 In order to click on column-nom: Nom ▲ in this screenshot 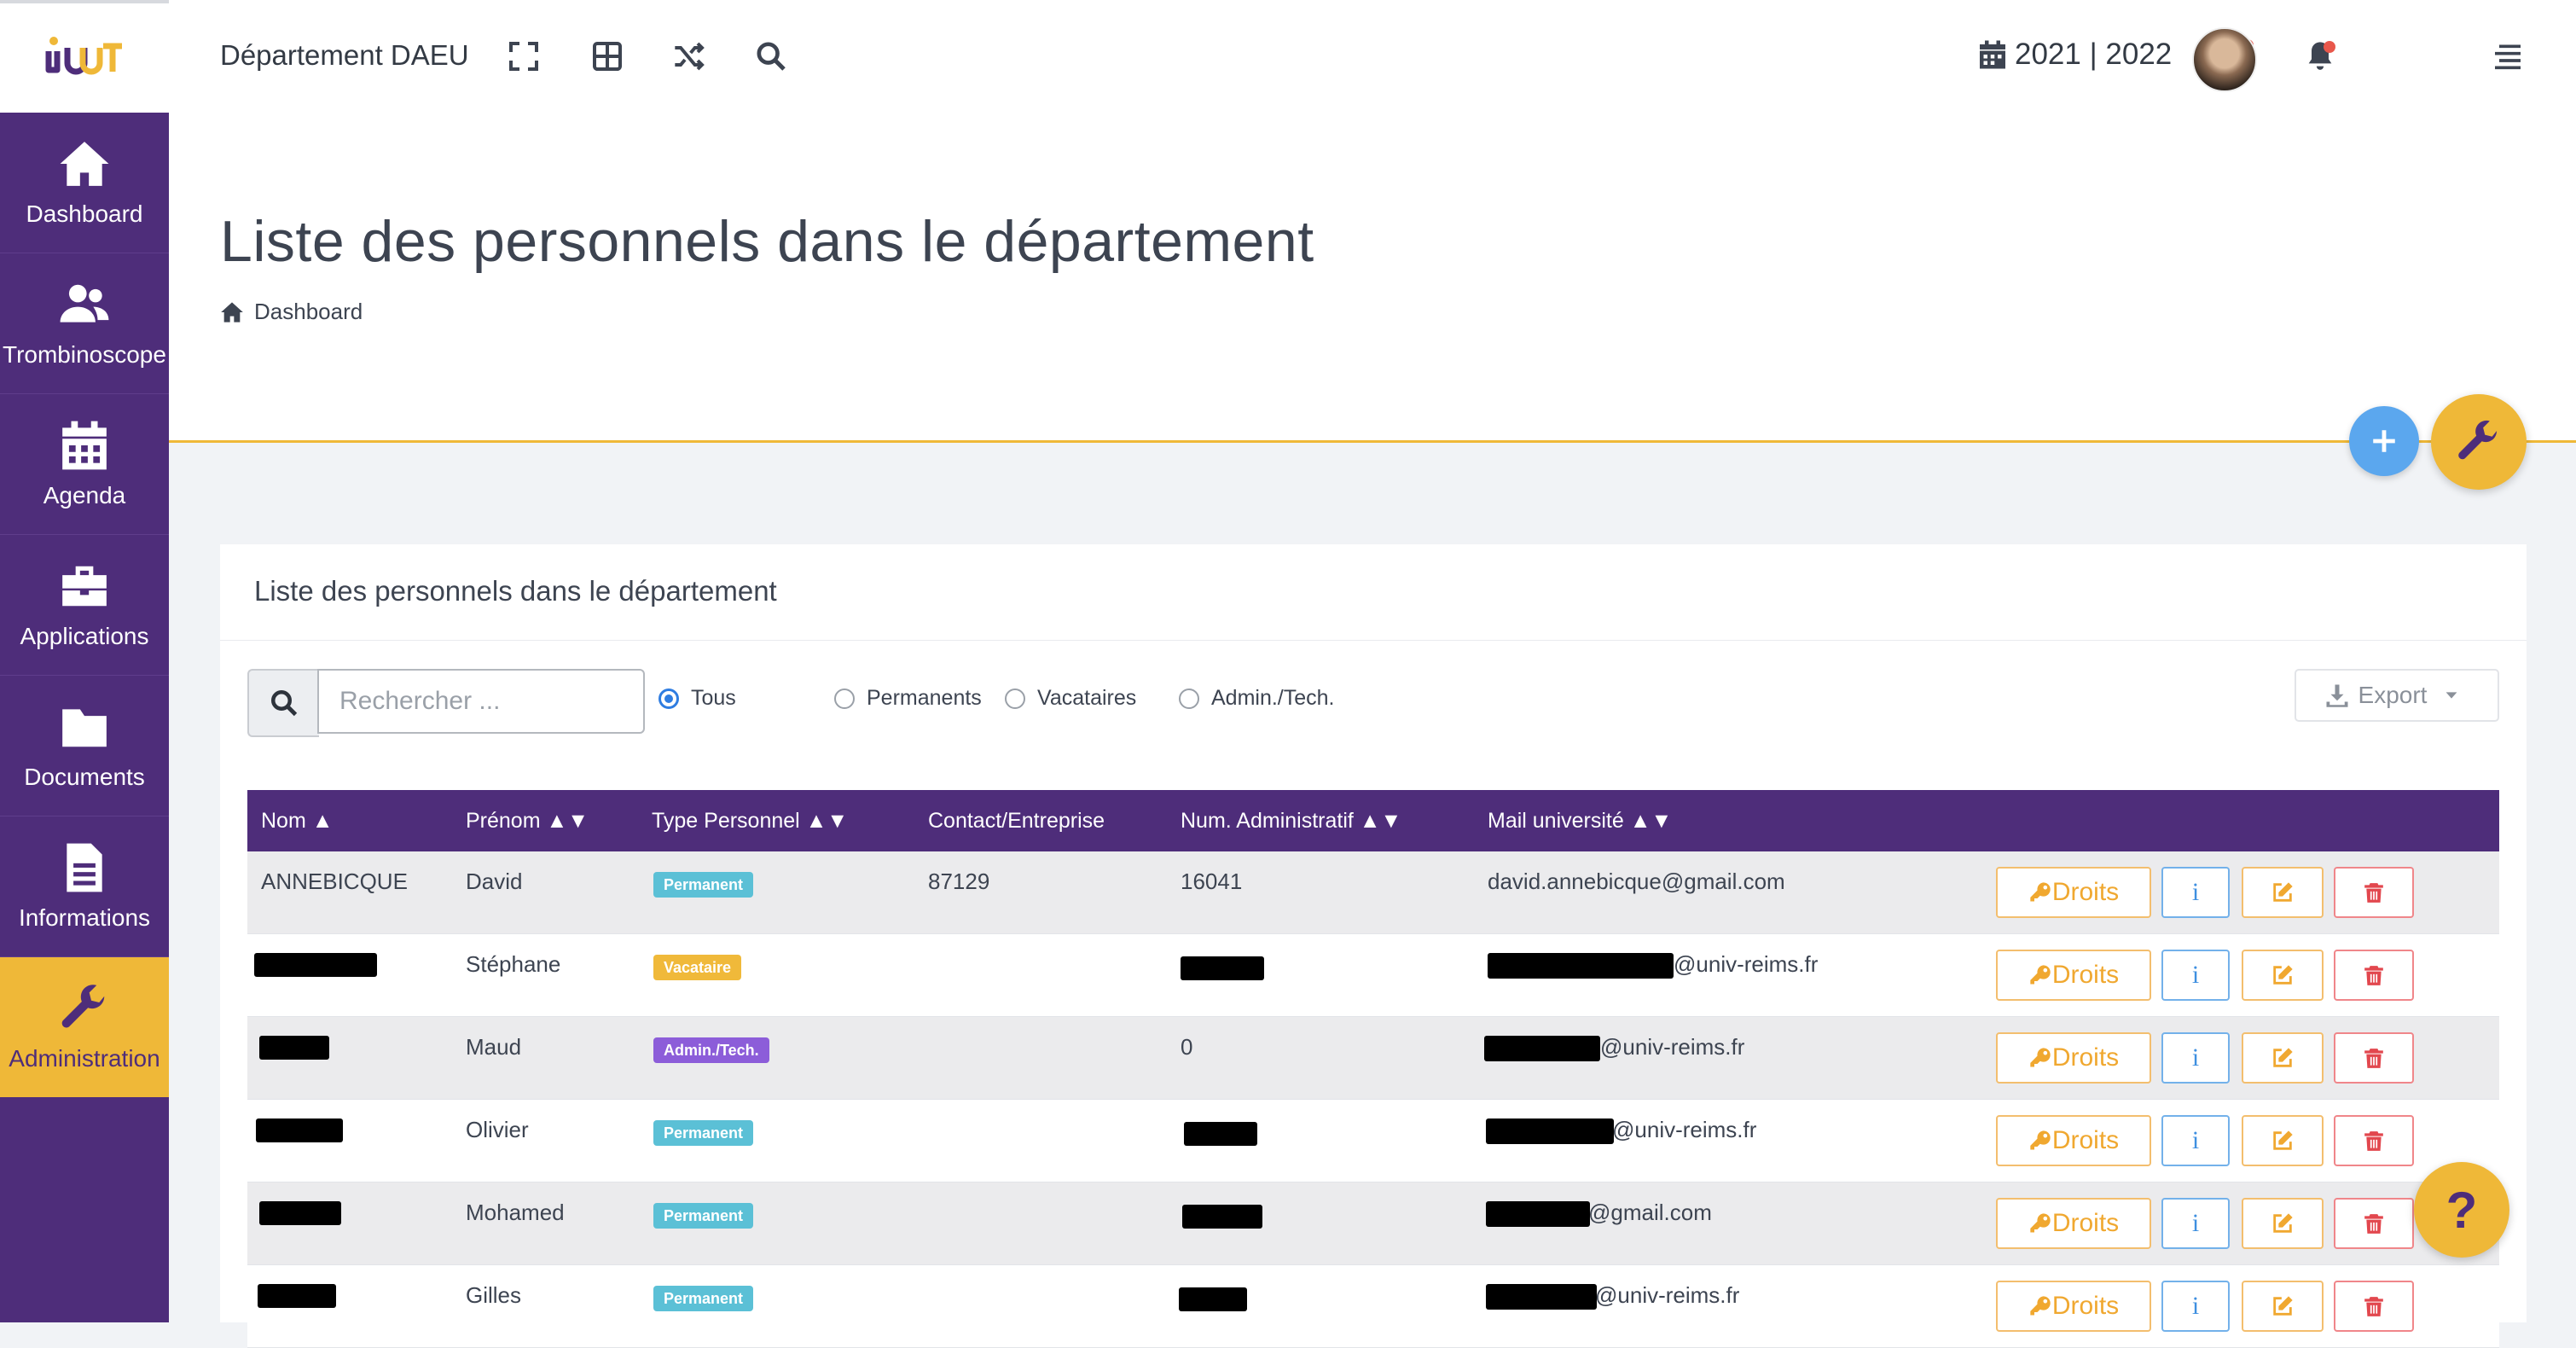, I will do `click(297, 821)`.